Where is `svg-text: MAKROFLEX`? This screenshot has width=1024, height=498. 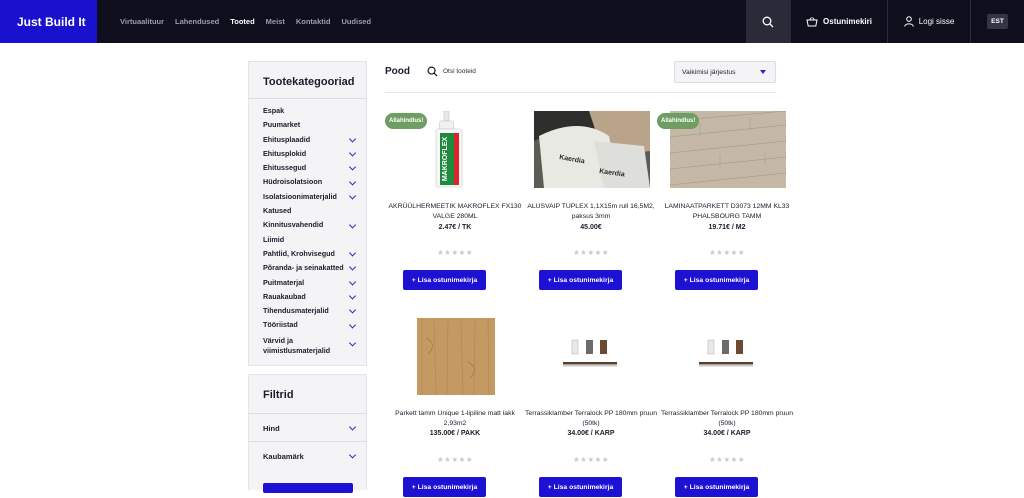
svg-text: MAKROFLEX is located at coordinates (445, 159).